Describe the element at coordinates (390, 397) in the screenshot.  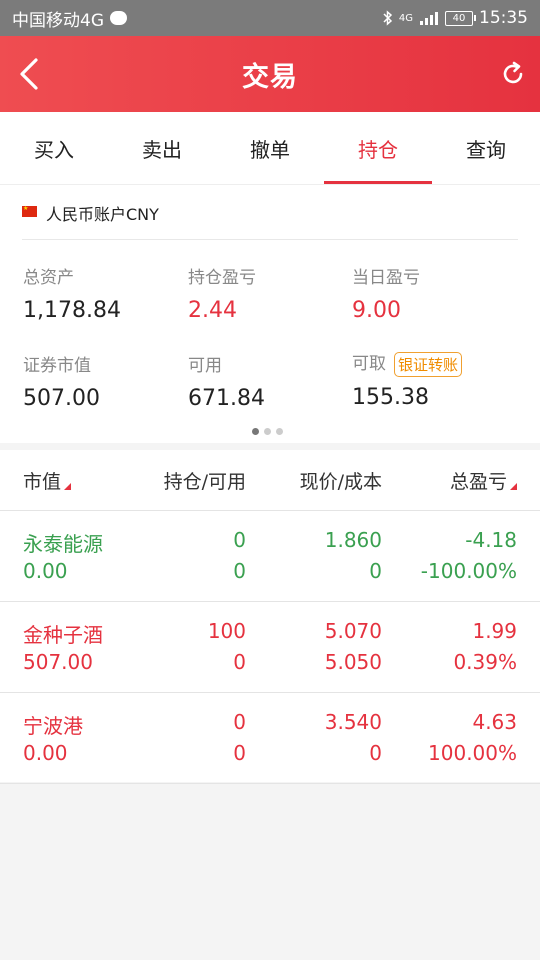
I see `withdrawable-value: 155.38` at that location.